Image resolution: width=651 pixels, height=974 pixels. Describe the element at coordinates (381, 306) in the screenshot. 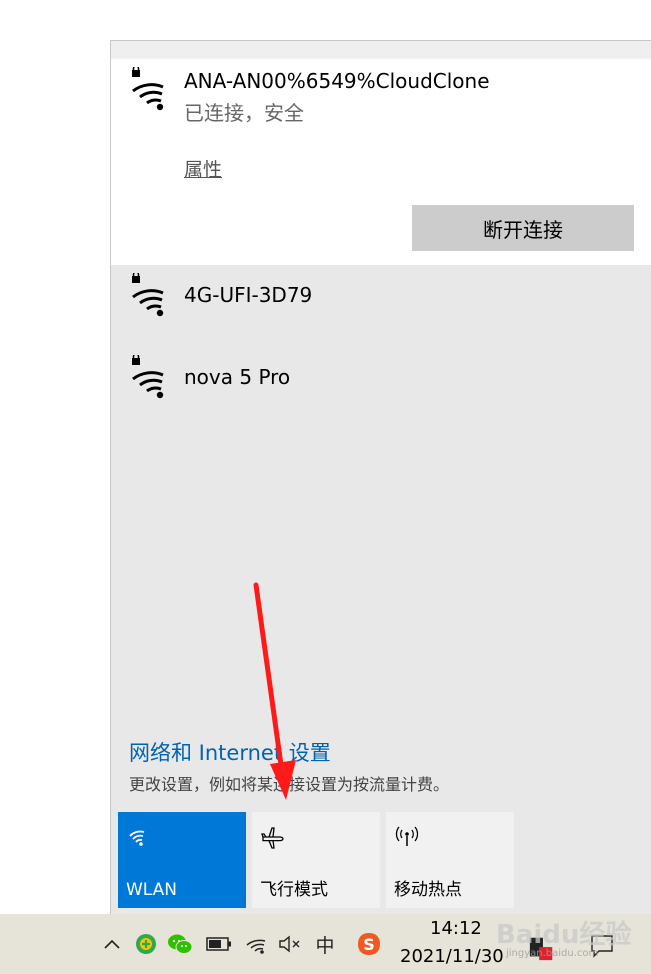

I see `network-list-item: 4G-UFI-3D79` at that location.